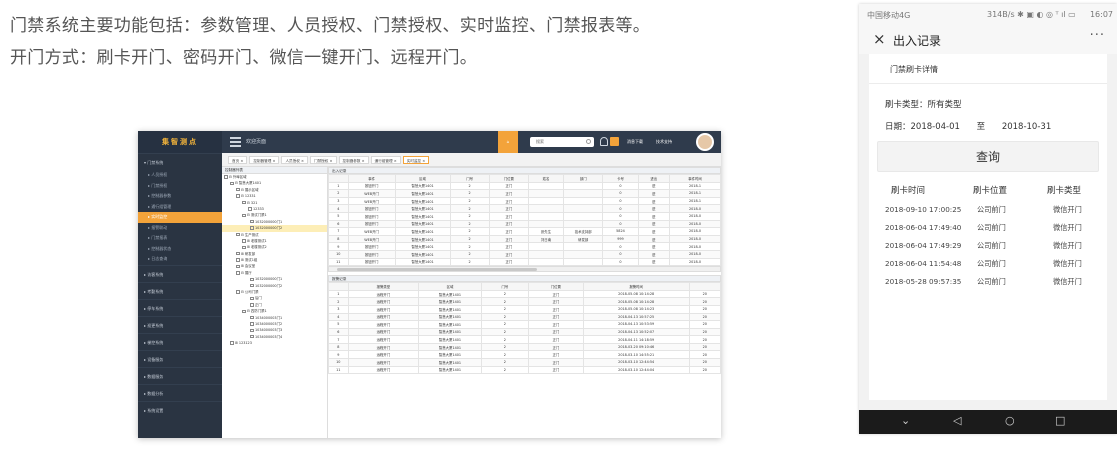 This screenshot has height=450, width=1117. What do you see at coordinates (180, 228) in the screenshot?
I see `sidebar-item: ▸ 报警联动` at bounding box center [180, 228].